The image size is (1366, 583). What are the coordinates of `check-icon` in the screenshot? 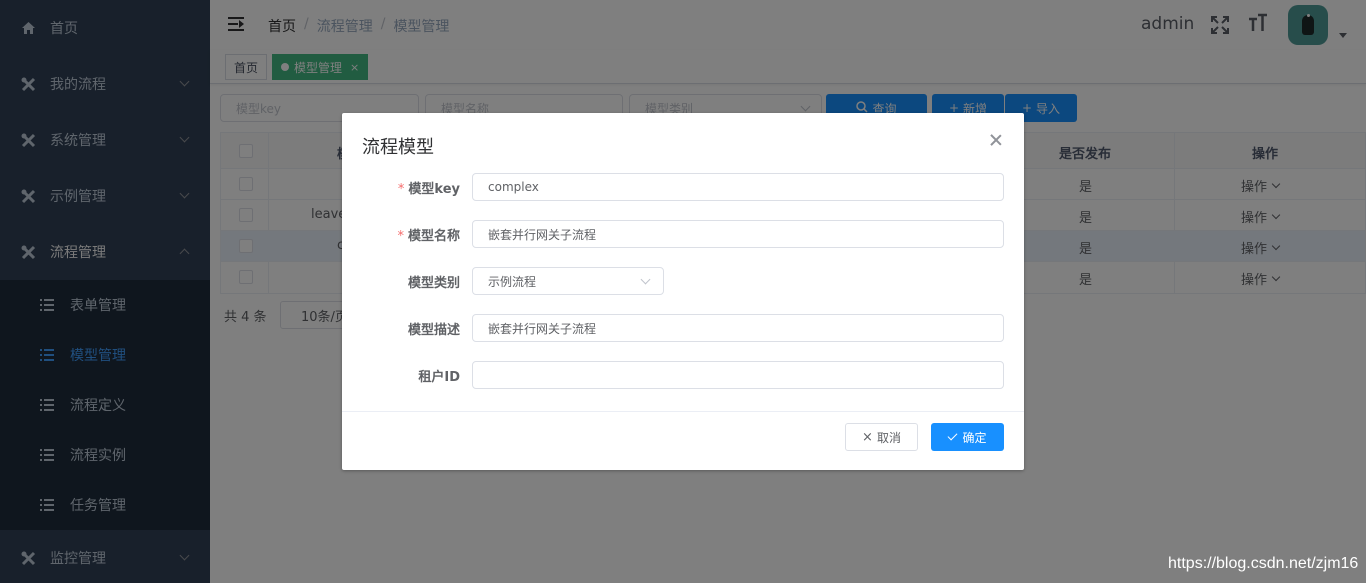 It's located at (953, 435).